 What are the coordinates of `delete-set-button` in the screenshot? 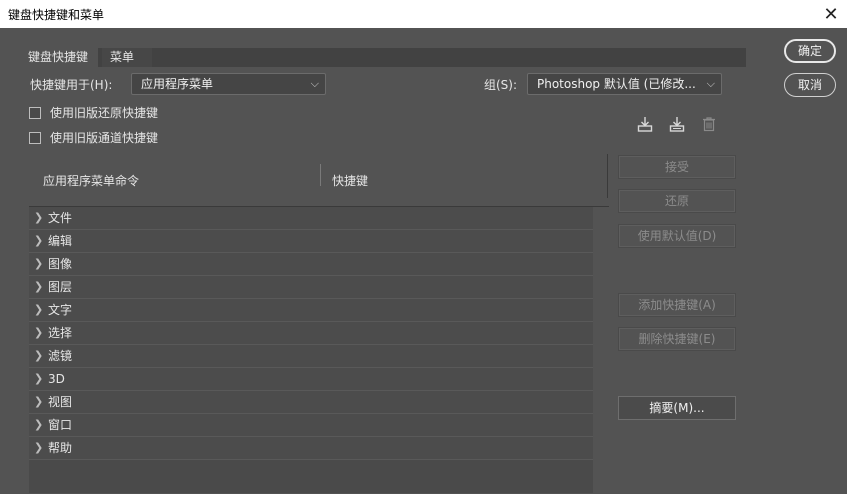 It's located at (709, 124).